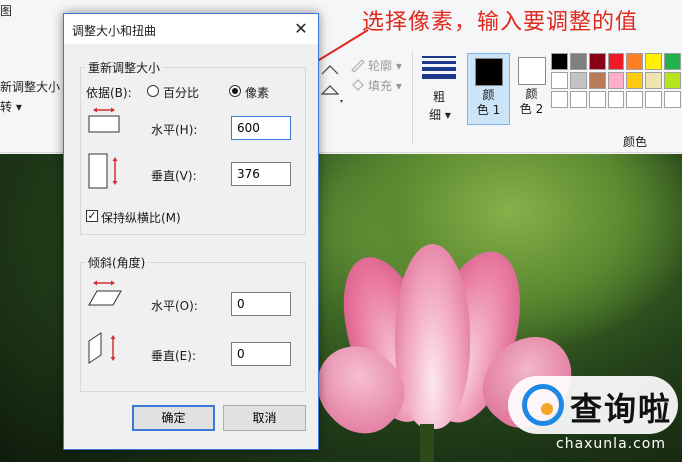 This screenshot has width=682, height=462. What do you see at coordinates (117, 262) in the screenshot?
I see `skew-group-title: 倾斜(角度)` at bounding box center [117, 262].